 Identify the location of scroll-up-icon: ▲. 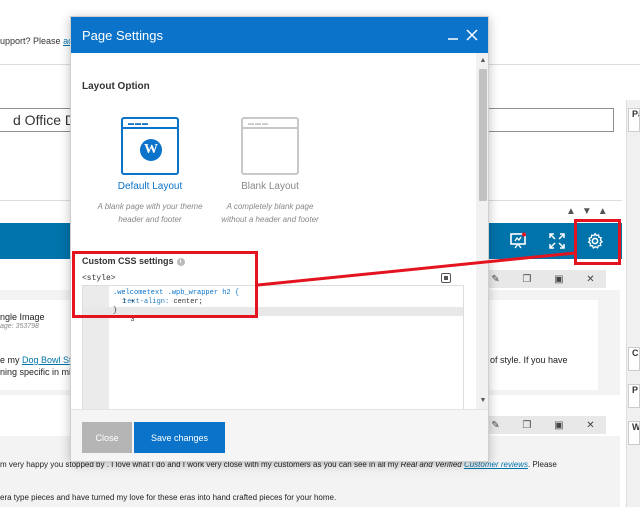
(483, 61).